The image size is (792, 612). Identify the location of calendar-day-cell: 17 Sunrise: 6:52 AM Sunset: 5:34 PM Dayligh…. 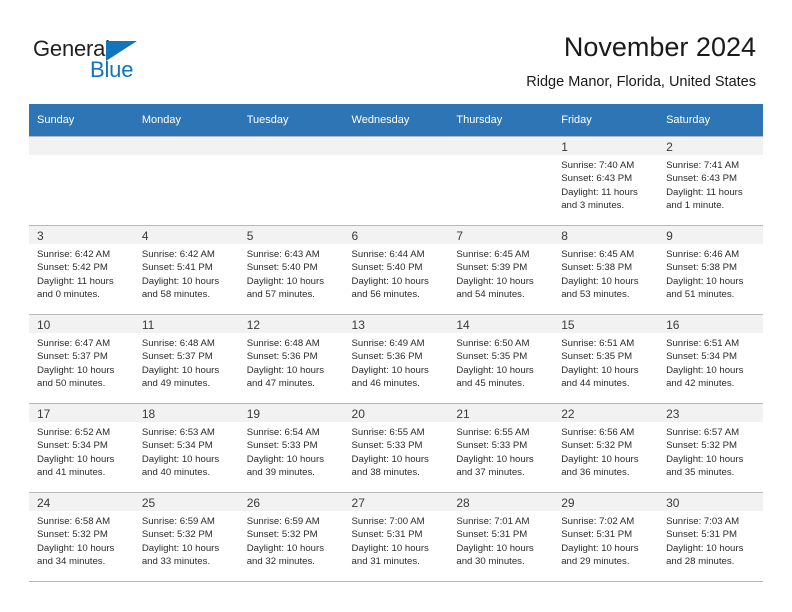
(81, 448).